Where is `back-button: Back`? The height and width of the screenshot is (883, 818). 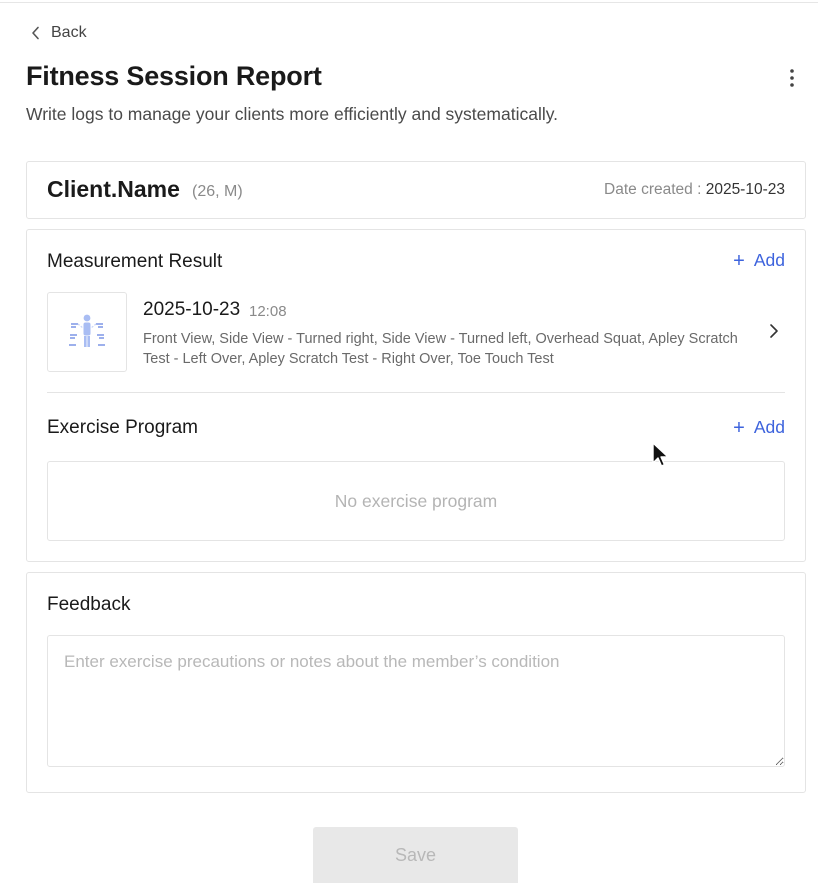
back-button: Back is located at coordinates (58, 33).